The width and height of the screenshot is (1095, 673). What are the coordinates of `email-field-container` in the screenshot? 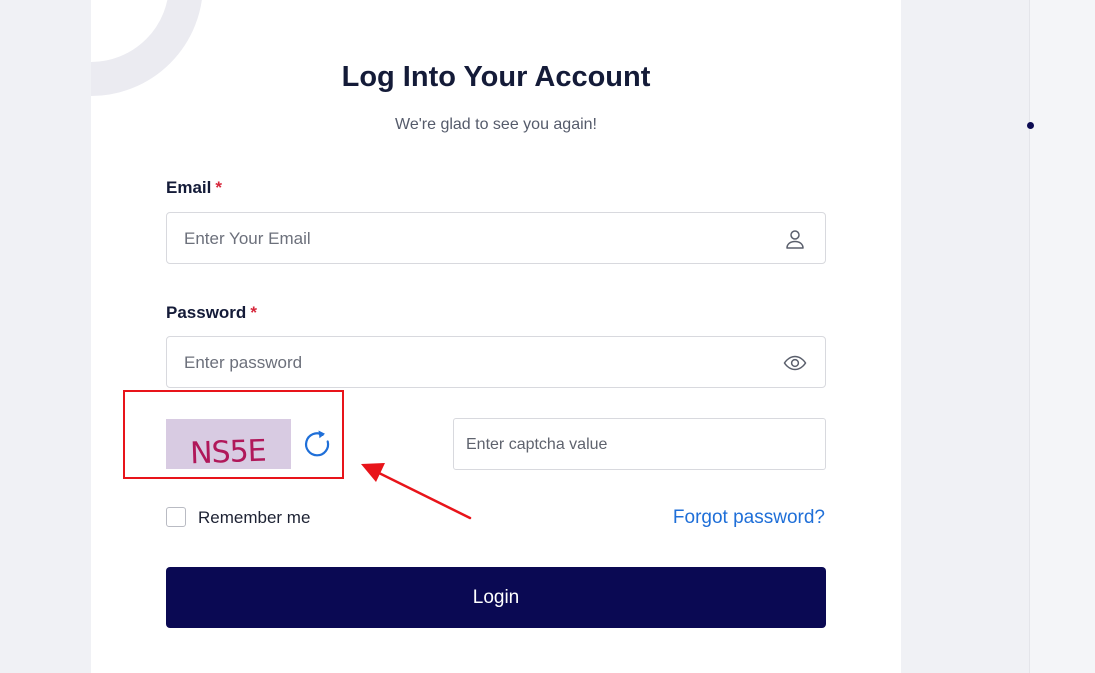 It's located at (496, 238).